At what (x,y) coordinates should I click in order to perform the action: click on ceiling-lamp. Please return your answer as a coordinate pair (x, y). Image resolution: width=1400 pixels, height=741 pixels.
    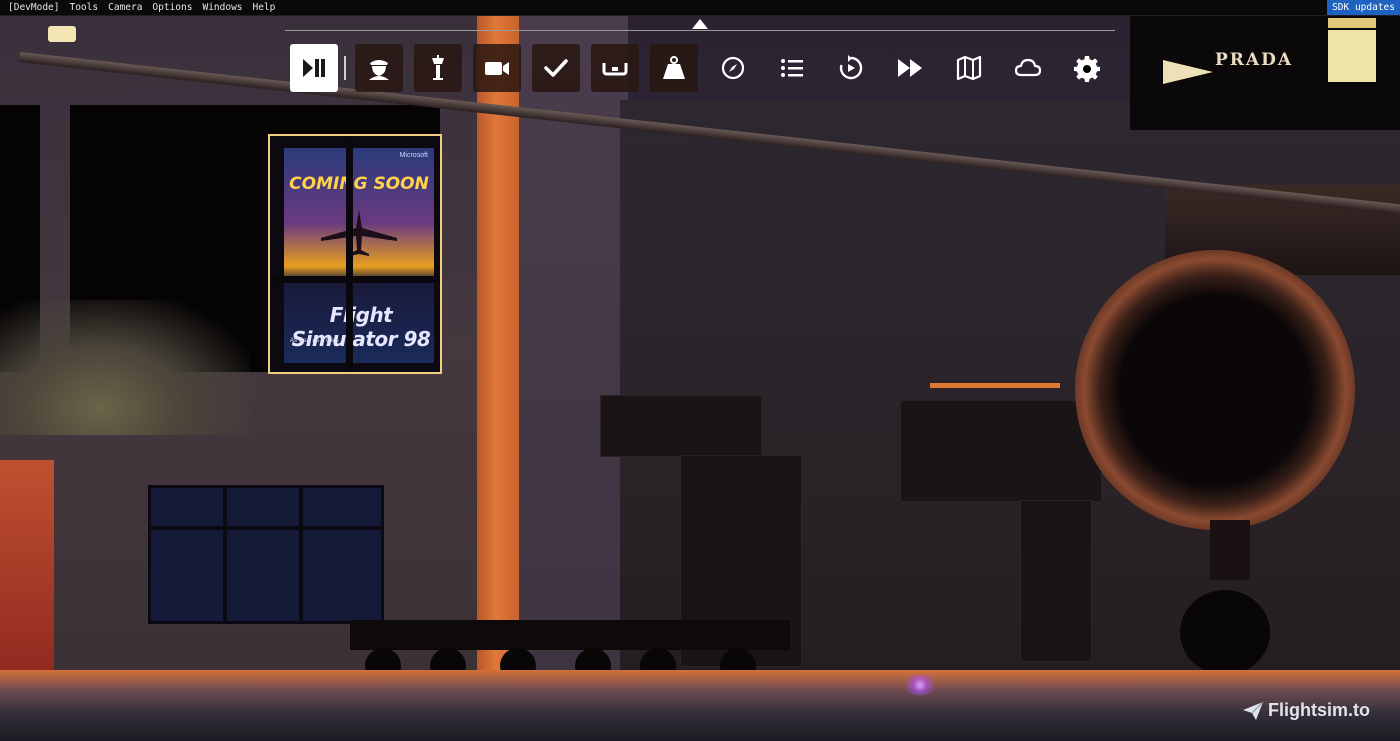
    Looking at the image, I should click on (62, 34).